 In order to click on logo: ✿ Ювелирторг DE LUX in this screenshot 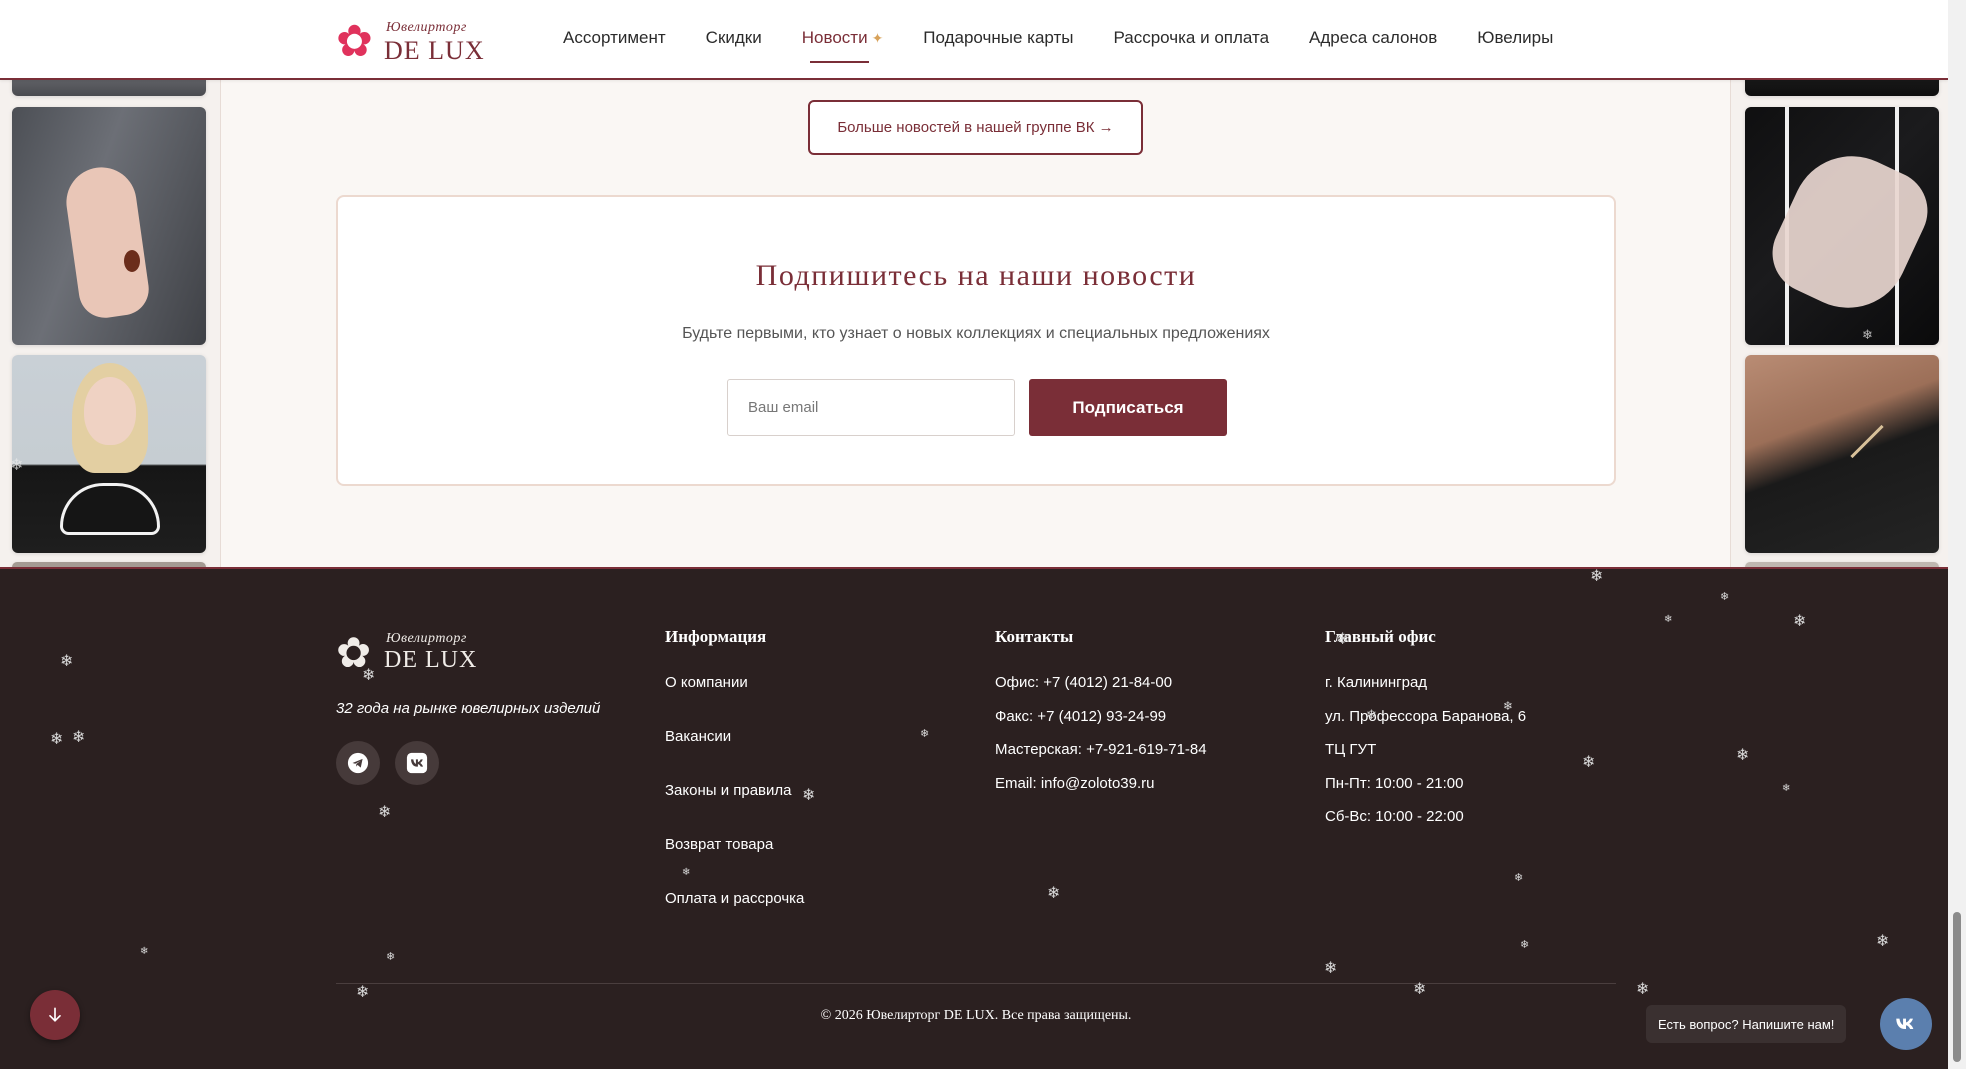, I will do `click(411, 41)`.